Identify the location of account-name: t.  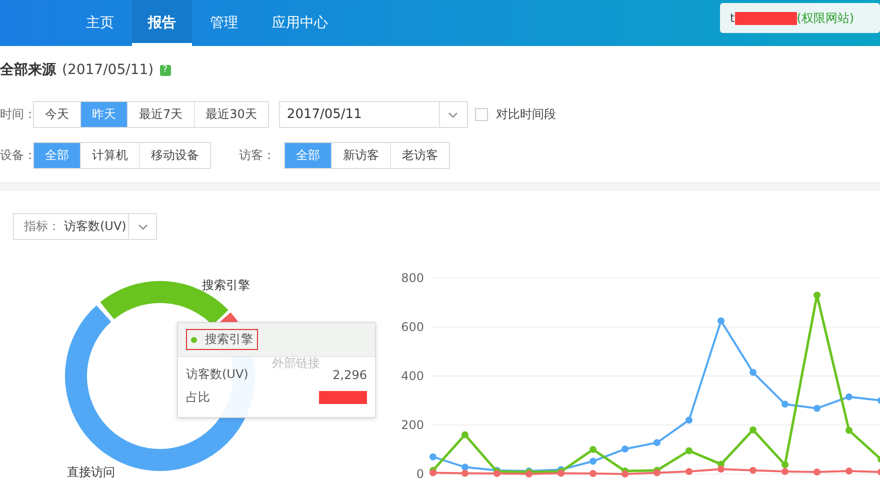
(732, 18).